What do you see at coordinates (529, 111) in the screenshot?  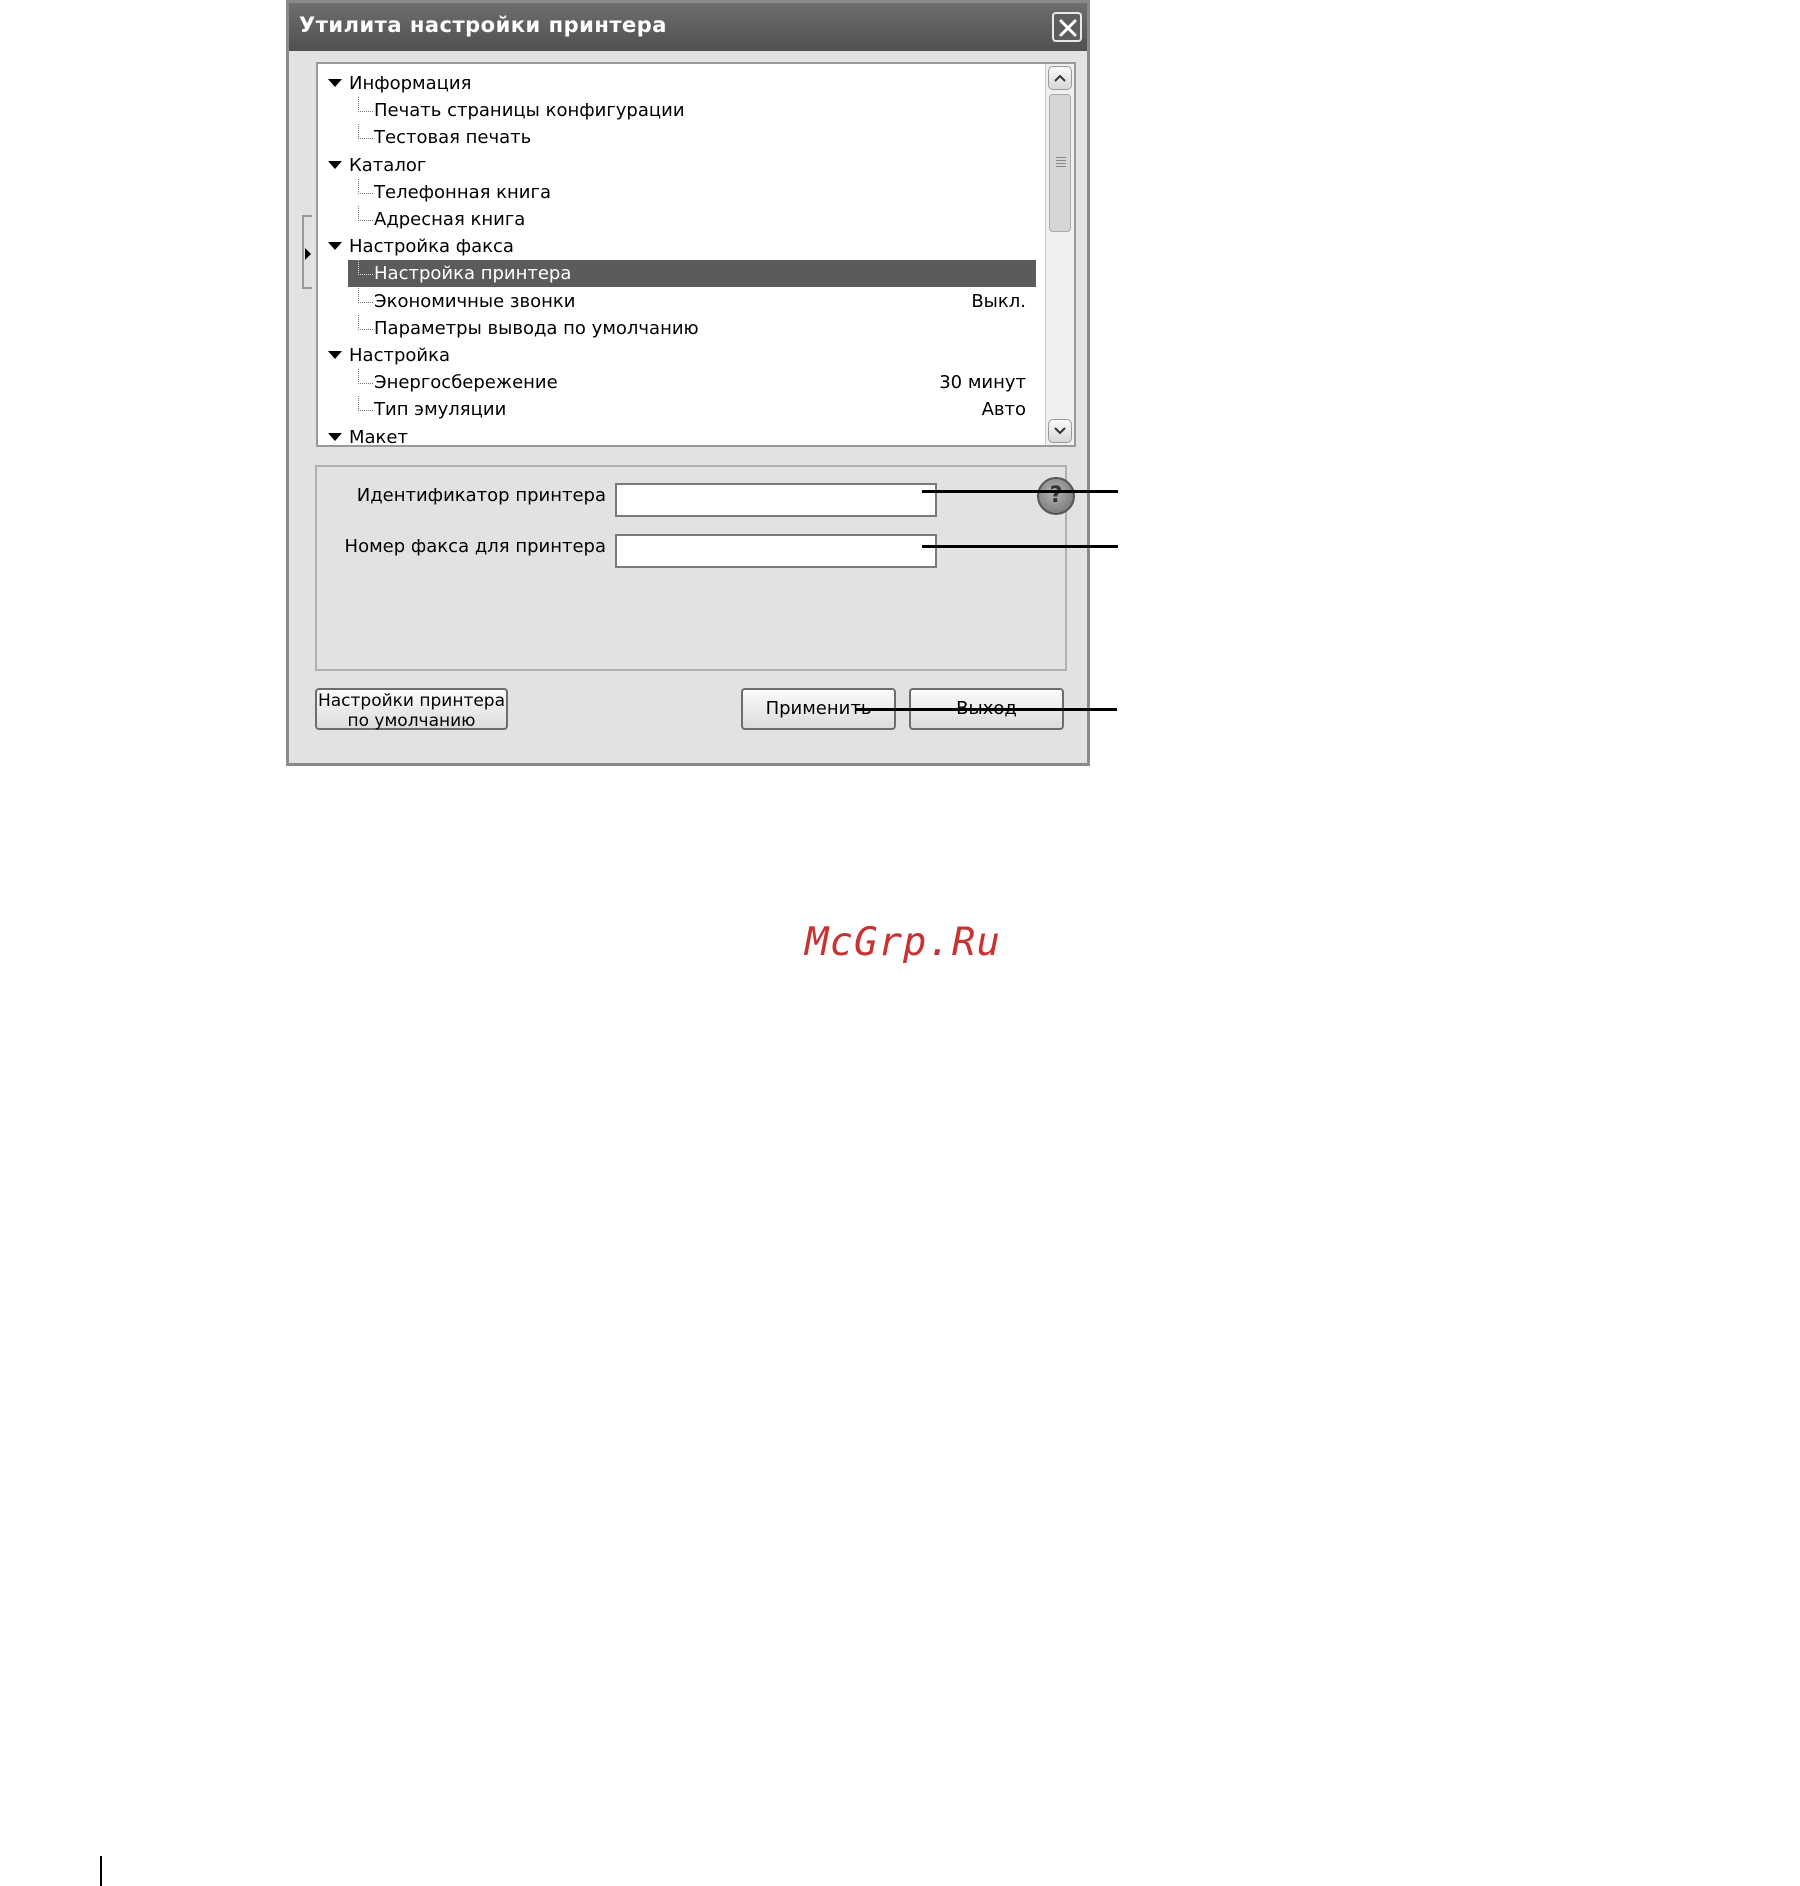 I see `tree-row-label: Печать страницы конфигурации` at bounding box center [529, 111].